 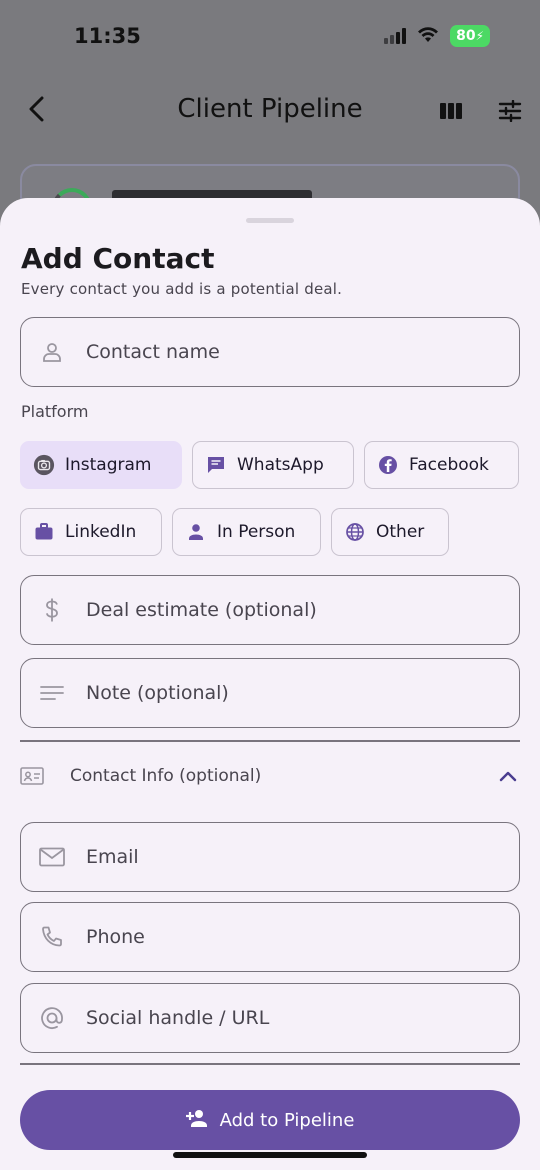 What do you see at coordinates (270, 693) in the screenshot?
I see `note-field: Note (optional)` at bounding box center [270, 693].